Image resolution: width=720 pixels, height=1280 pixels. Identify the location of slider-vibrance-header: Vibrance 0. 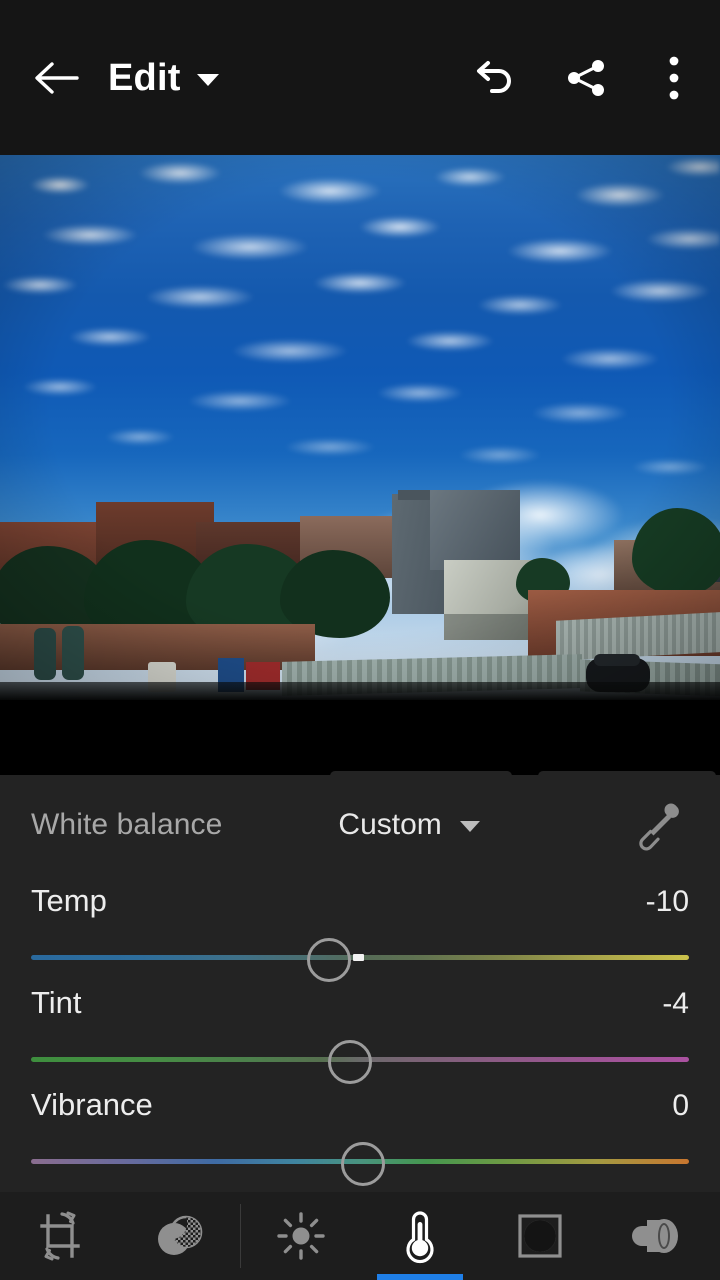
(360, 1105).